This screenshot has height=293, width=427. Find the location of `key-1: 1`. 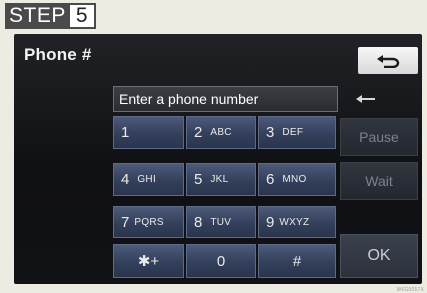

key-1: 1 is located at coordinates (148, 132).